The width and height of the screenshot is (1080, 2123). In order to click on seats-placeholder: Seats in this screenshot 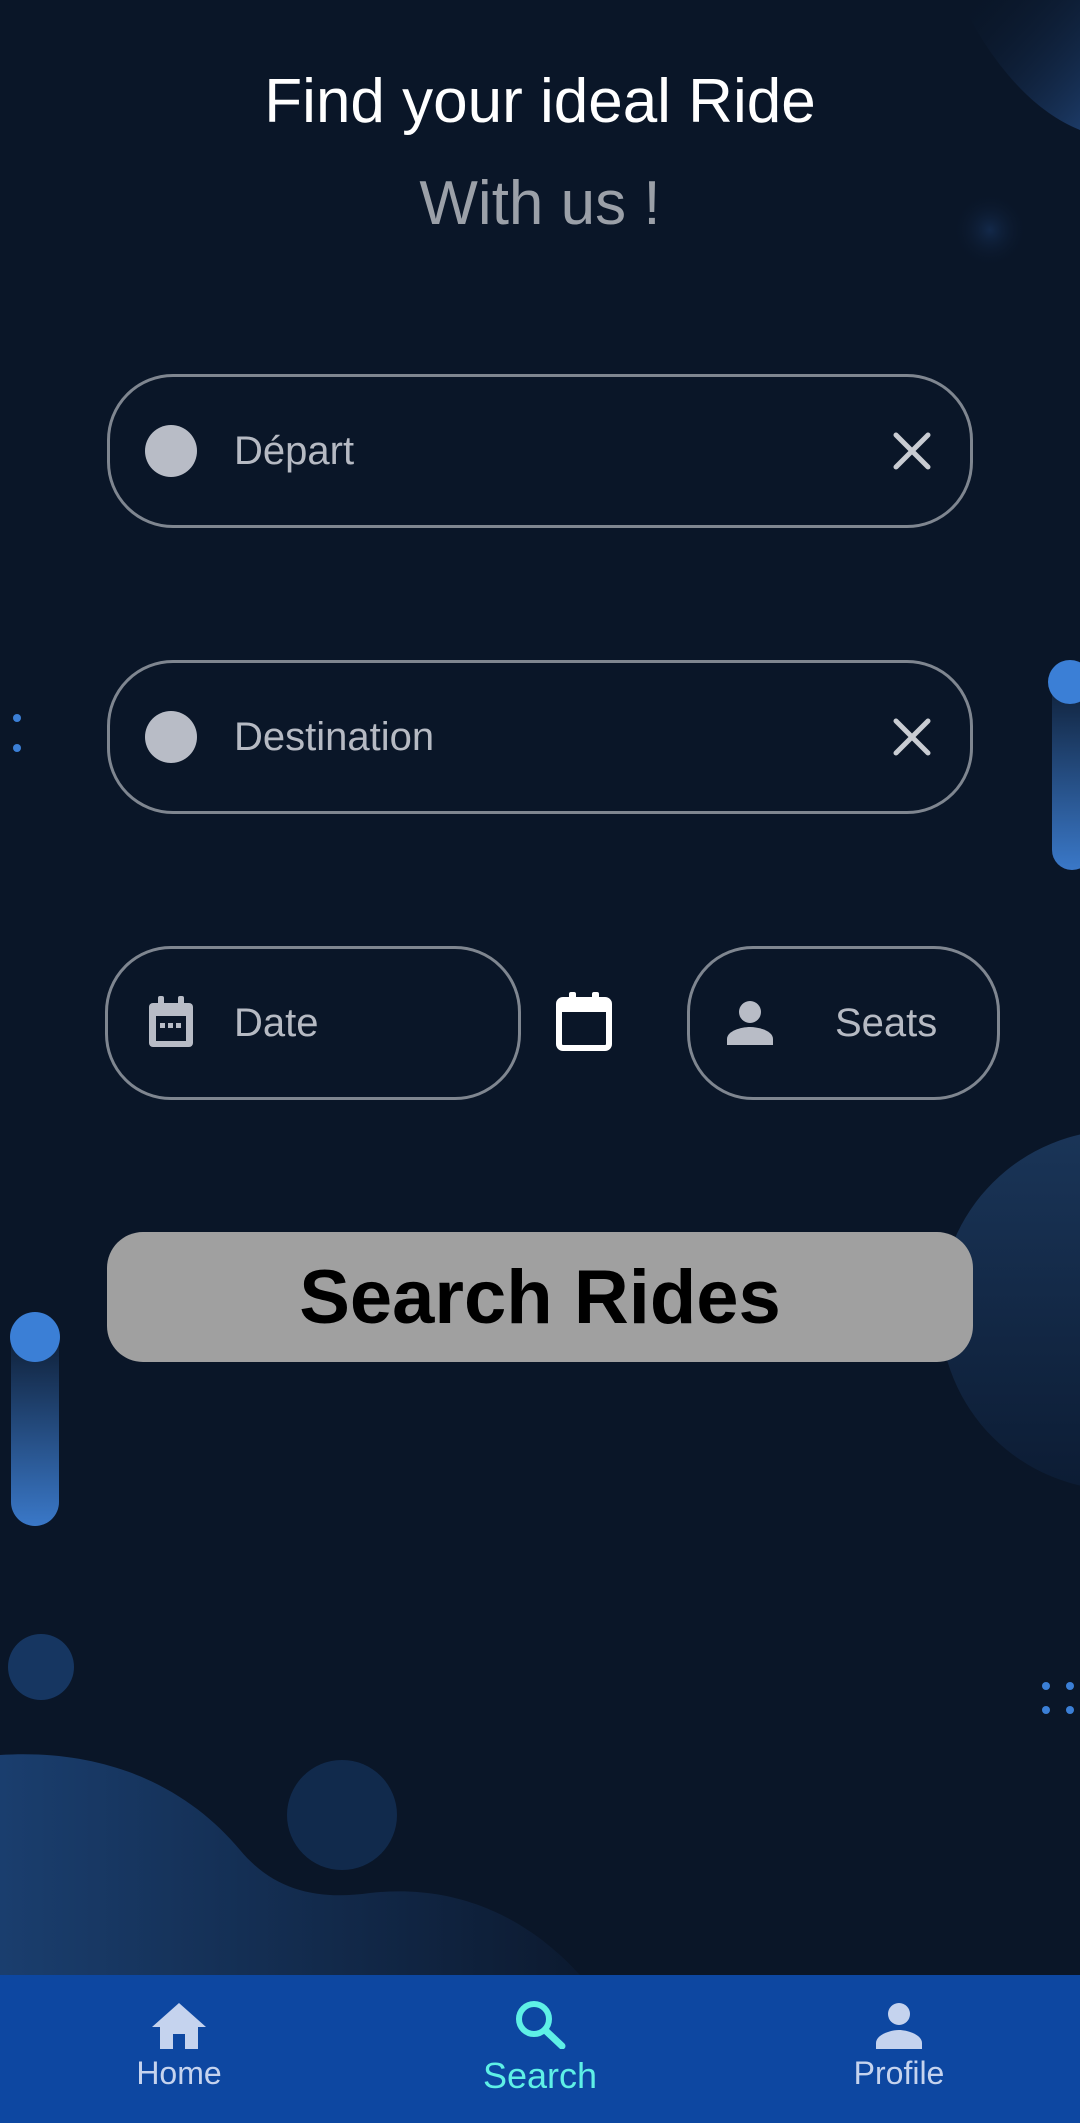, I will do `click(886, 1022)`.